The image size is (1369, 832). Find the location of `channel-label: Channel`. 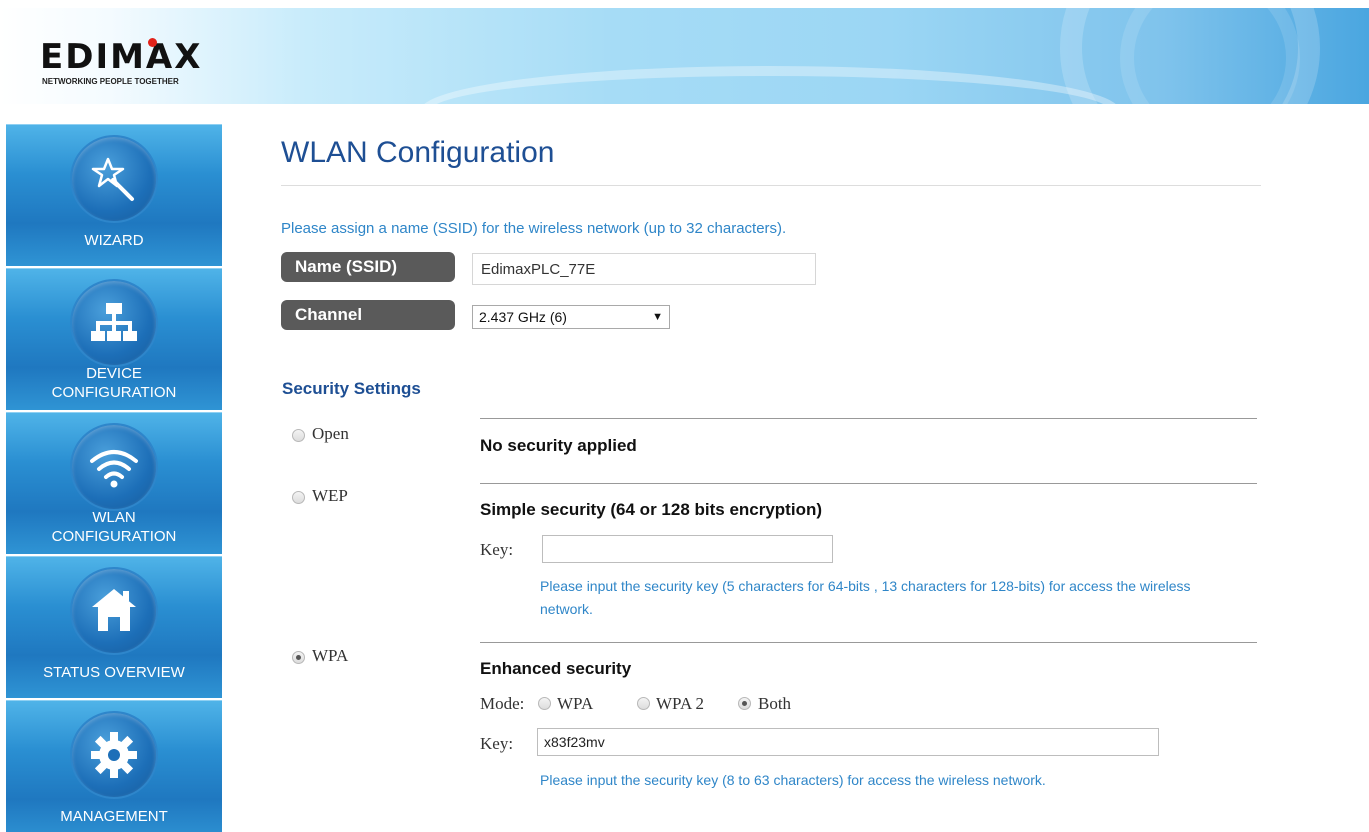

channel-label: Channel is located at coordinates (368, 315).